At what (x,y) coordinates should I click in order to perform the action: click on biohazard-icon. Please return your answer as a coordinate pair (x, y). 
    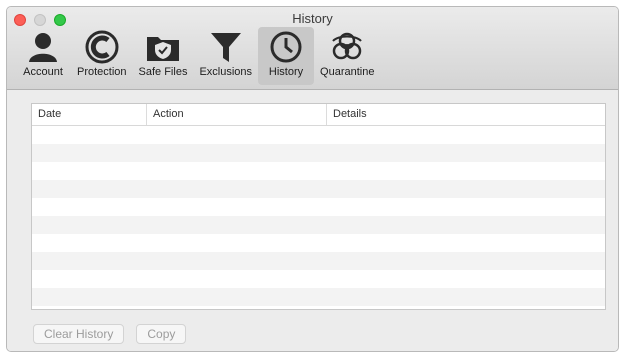
    Looking at the image, I should click on (347, 47).